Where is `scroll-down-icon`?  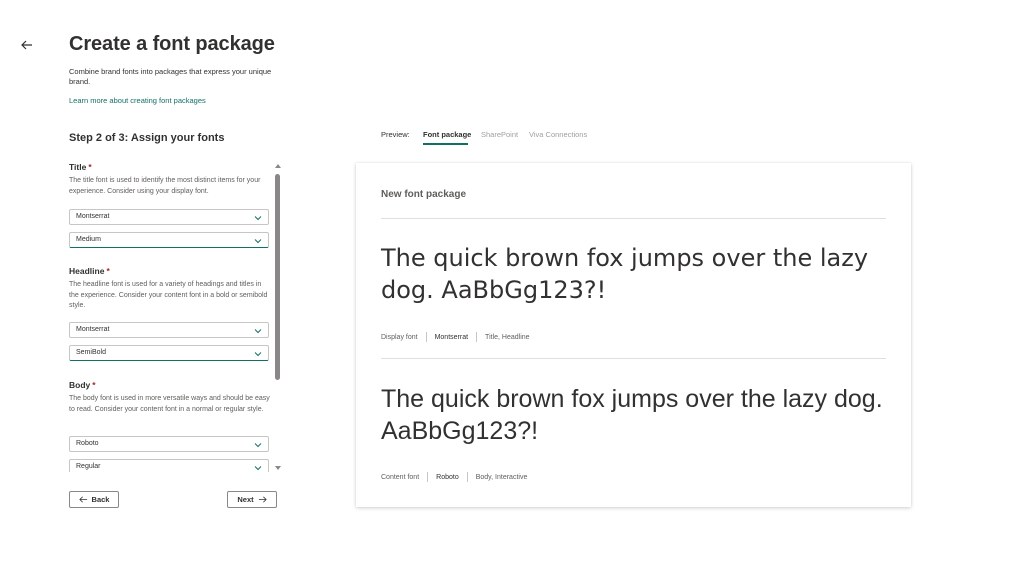 scroll-down-icon is located at coordinates (278, 468).